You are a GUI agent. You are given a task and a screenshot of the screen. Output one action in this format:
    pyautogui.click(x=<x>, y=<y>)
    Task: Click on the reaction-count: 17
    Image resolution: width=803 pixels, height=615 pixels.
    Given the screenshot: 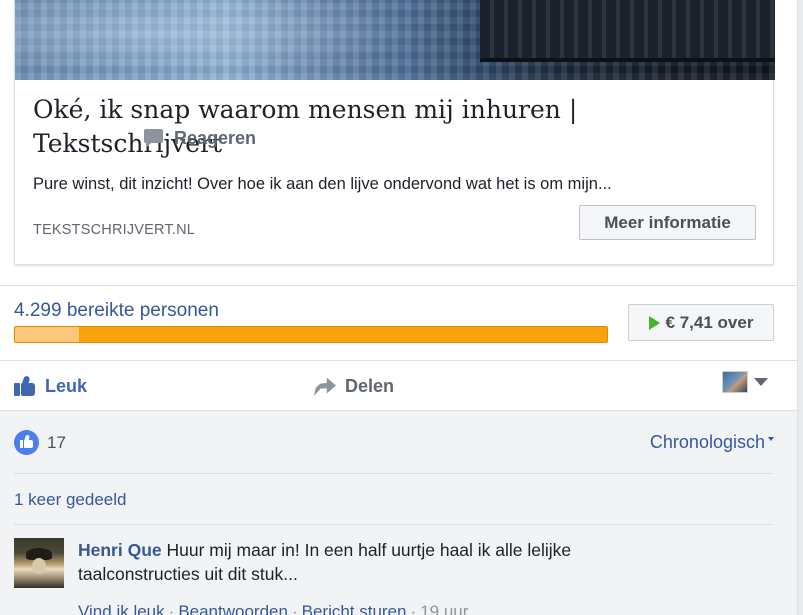 What is the action you would take?
    pyautogui.click(x=56, y=442)
    